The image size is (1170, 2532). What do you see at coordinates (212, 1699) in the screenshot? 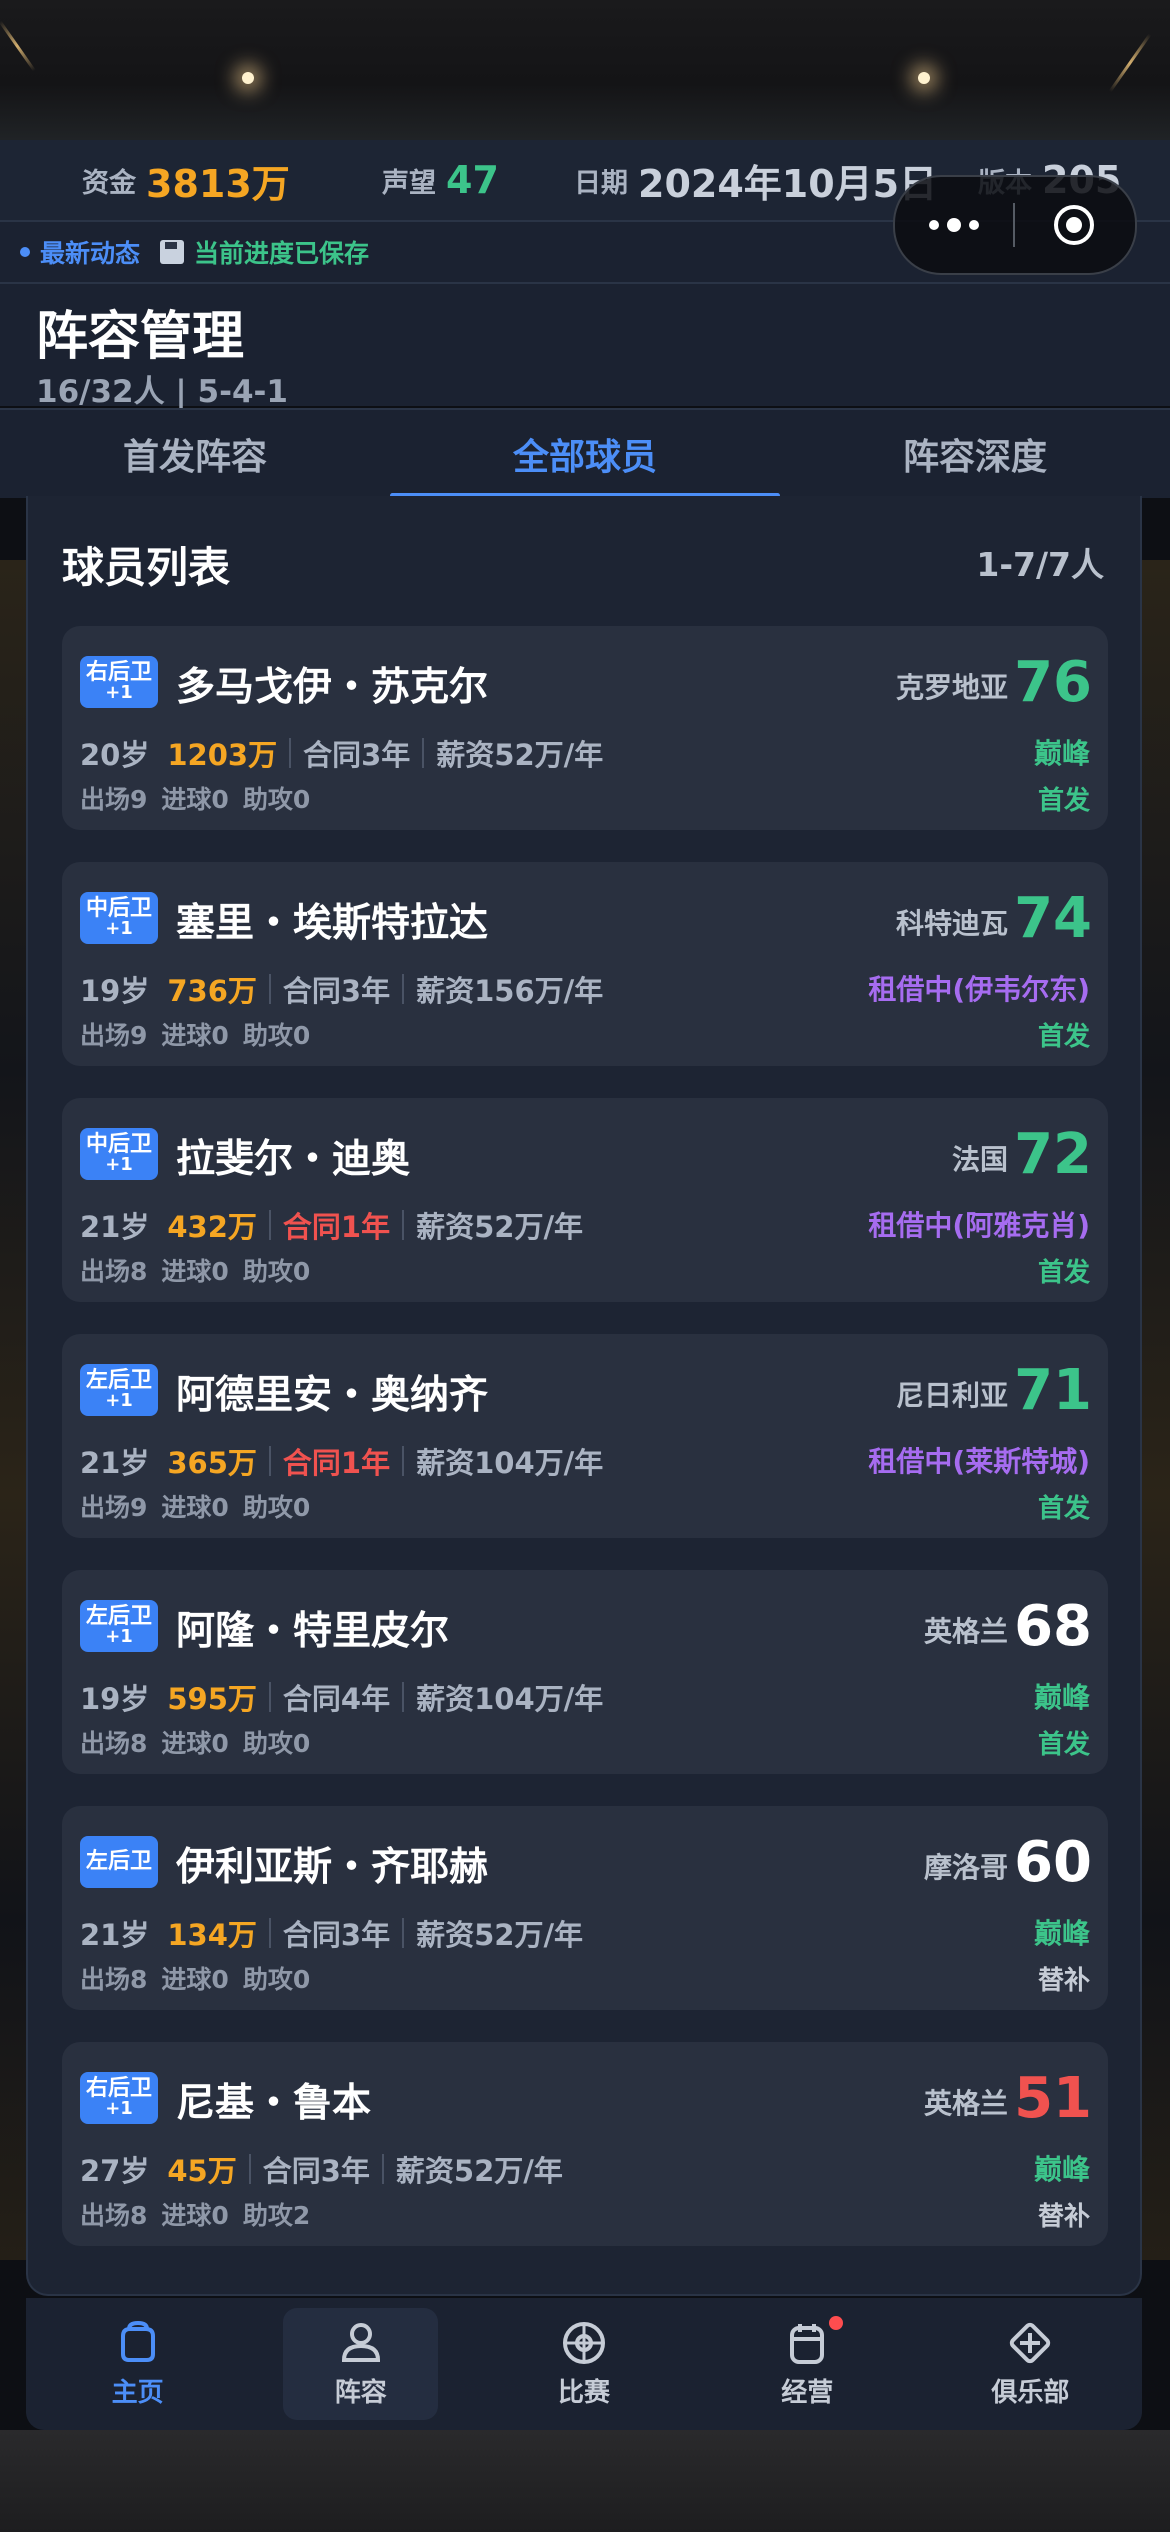
I see `player-value: 595万` at bounding box center [212, 1699].